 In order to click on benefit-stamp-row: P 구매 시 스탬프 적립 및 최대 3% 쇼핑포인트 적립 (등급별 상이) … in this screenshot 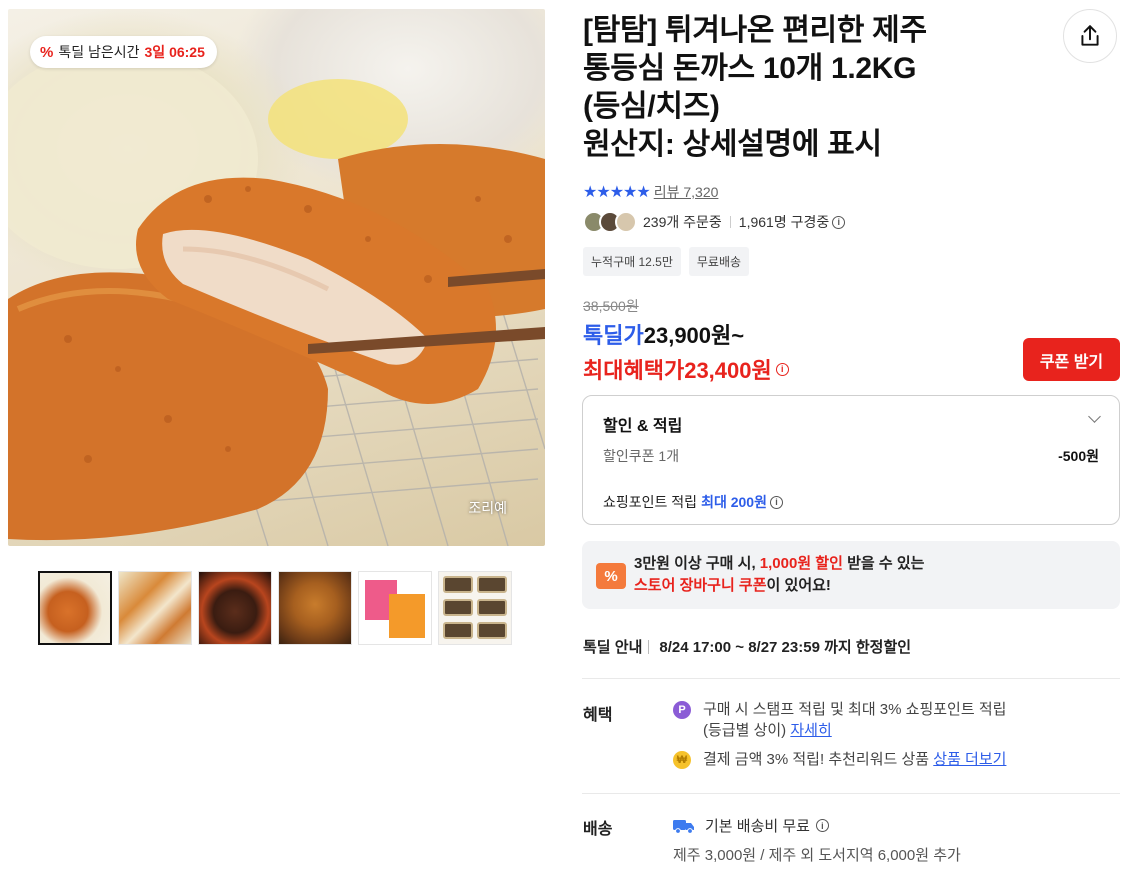, I will do `click(839, 720)`.